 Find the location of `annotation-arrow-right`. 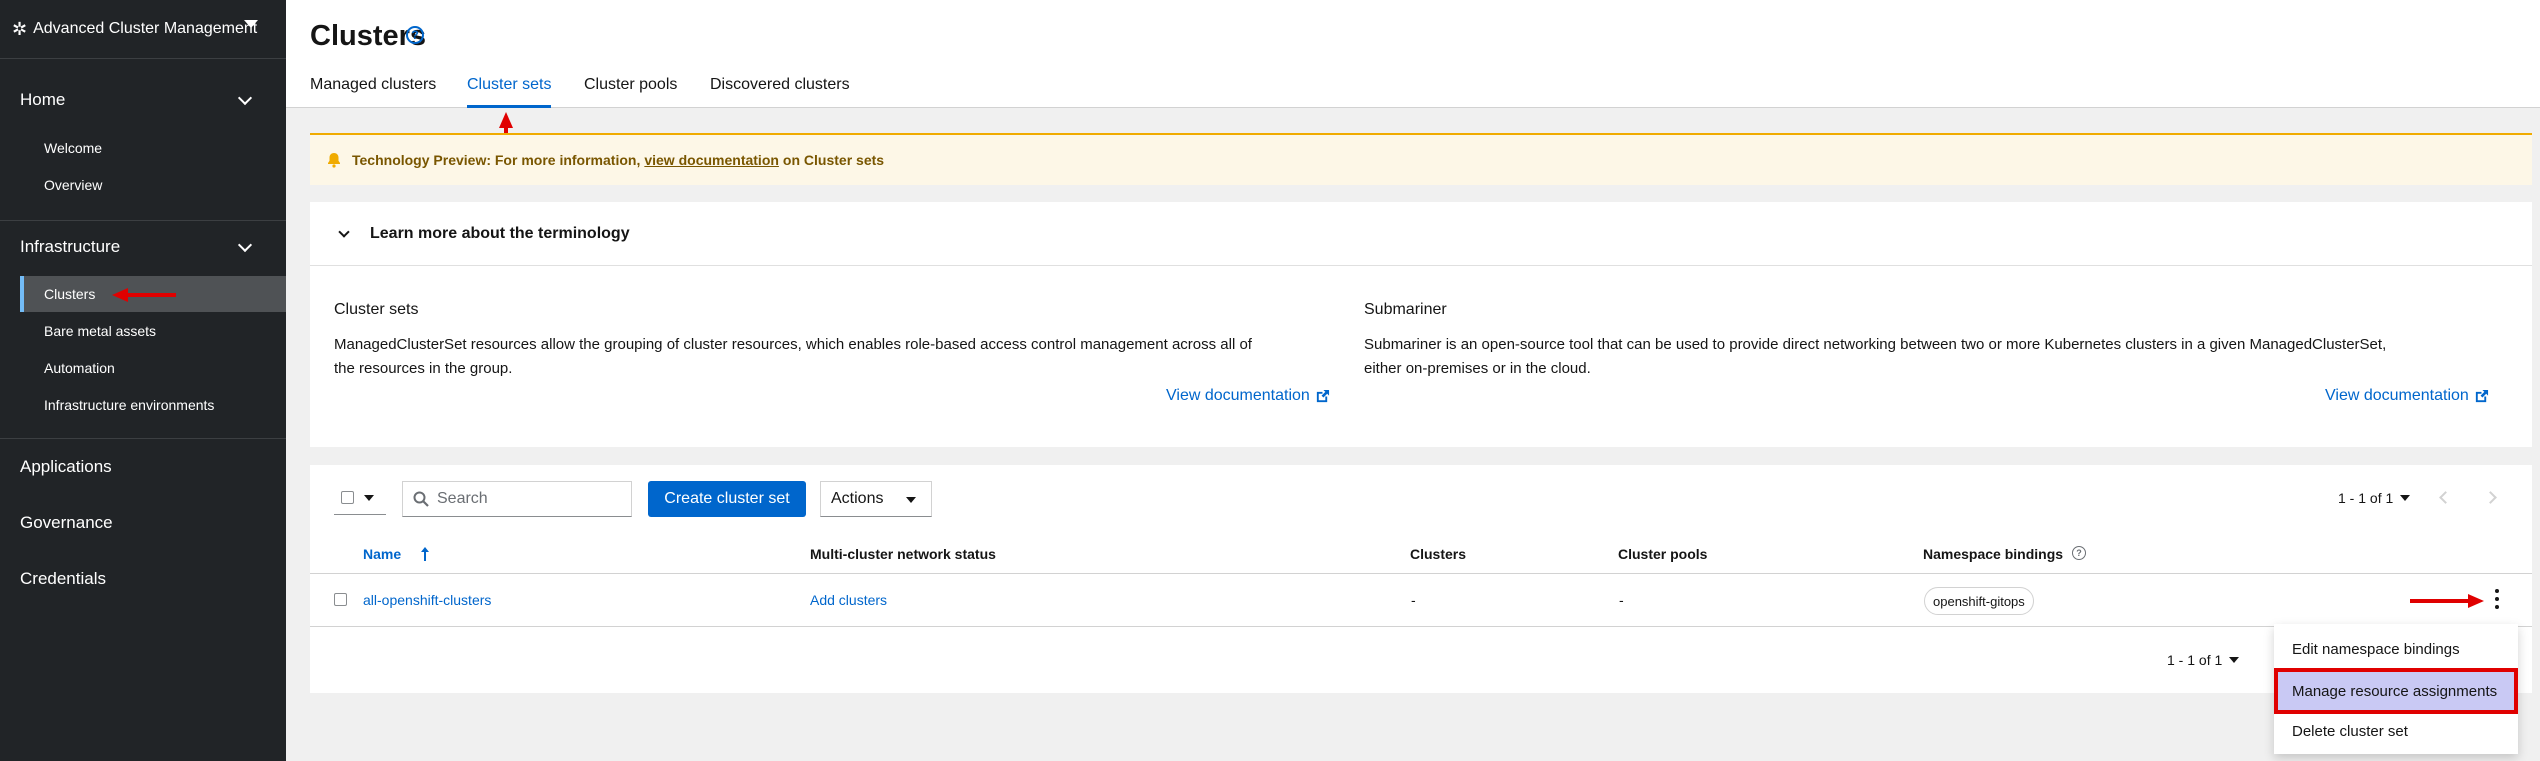

annotation-arrow-right is located at coordinates (2447, 601).